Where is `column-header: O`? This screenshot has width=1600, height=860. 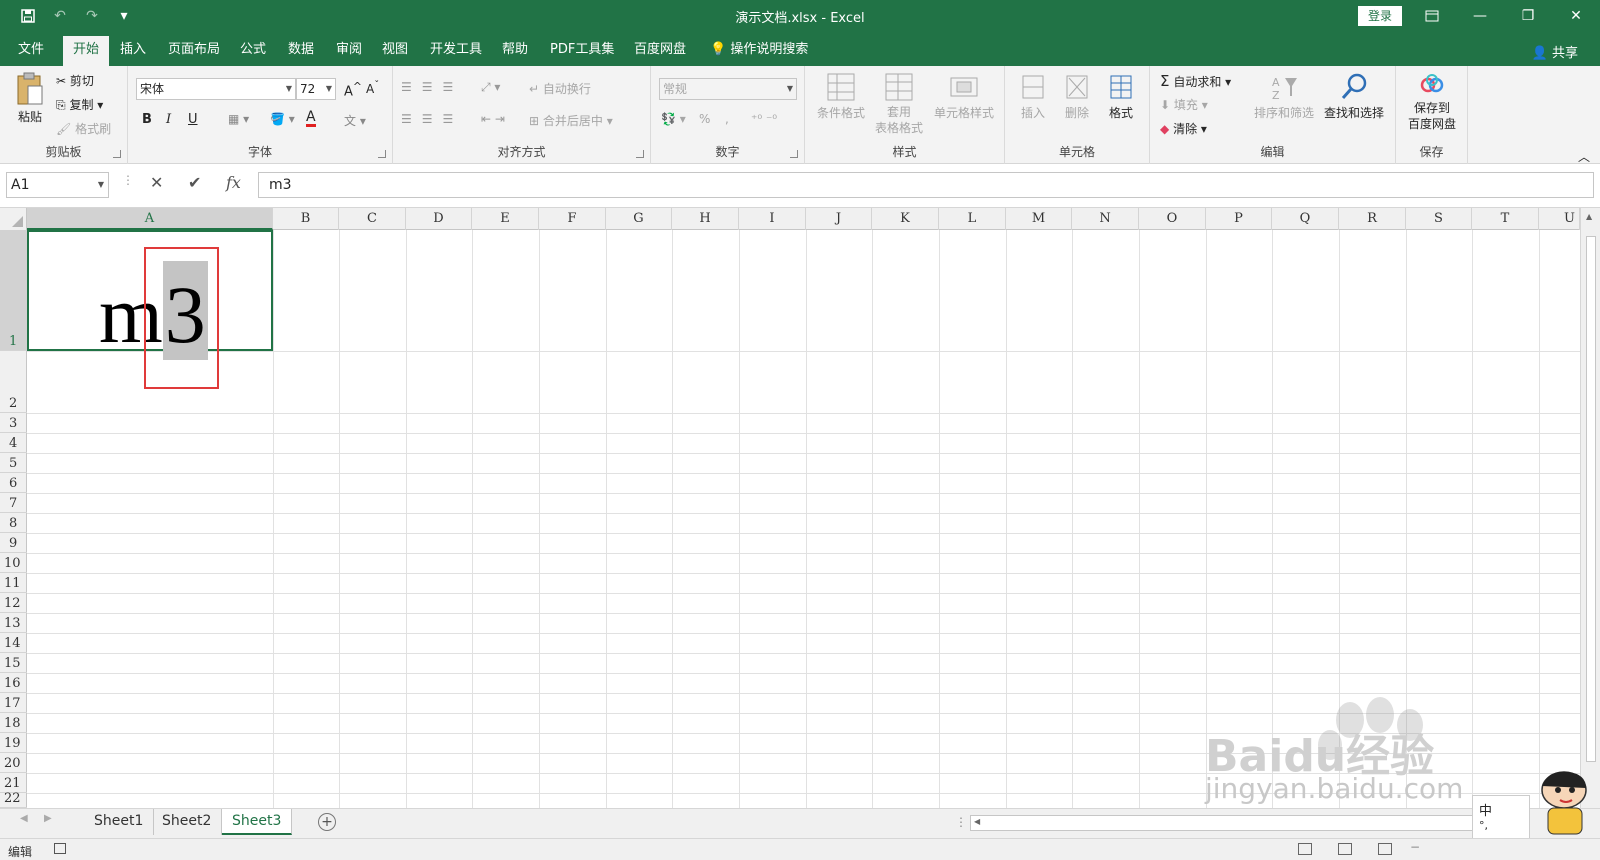
column-header: O is located at coordinates (1172, 219).